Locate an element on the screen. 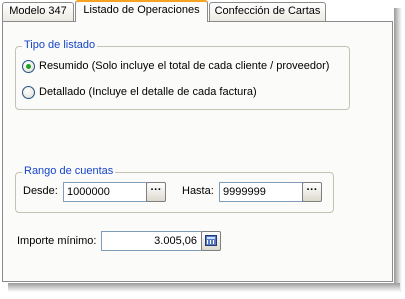 Image resolution: width=405 pixels, height=299 pixels. desde-input: 1000000 is located at coordinates (105, 192).